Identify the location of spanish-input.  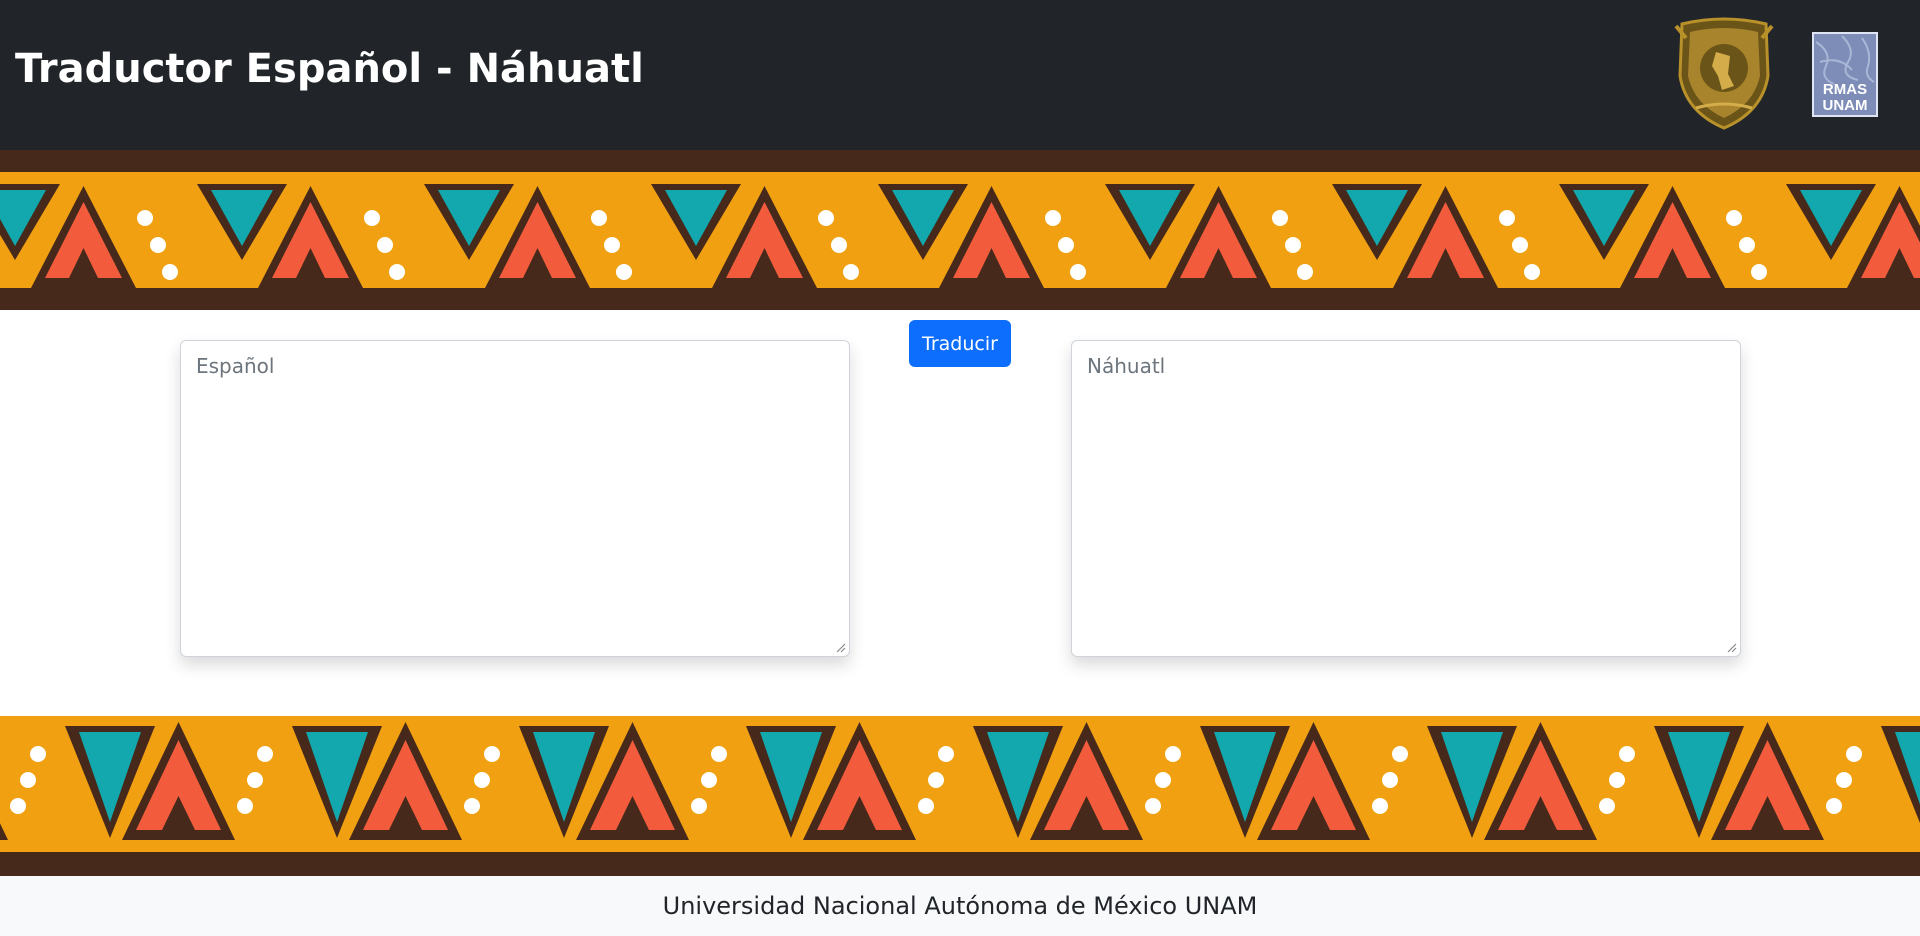
(515, 498).